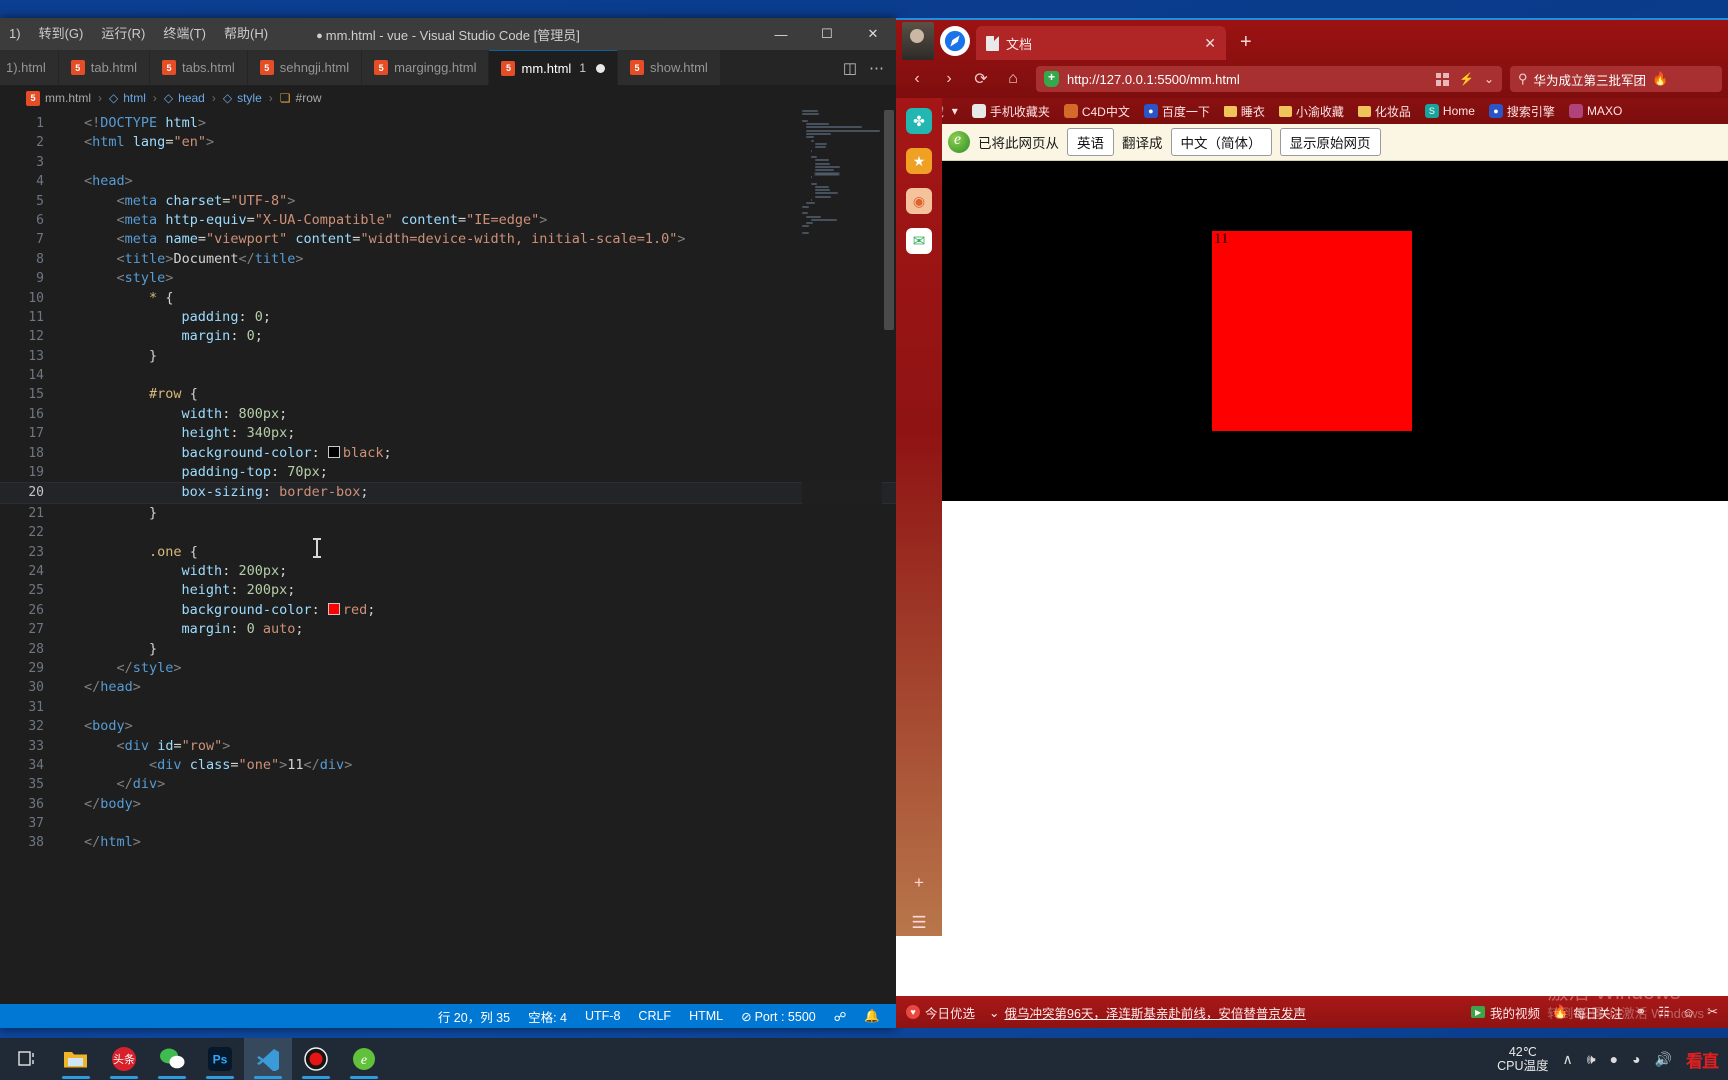 This screenshot has height=1080, width=1728. What do you see at coordinates (918, 41) in the screenshot?
I see `avatar` at bounding box center [918, 41].